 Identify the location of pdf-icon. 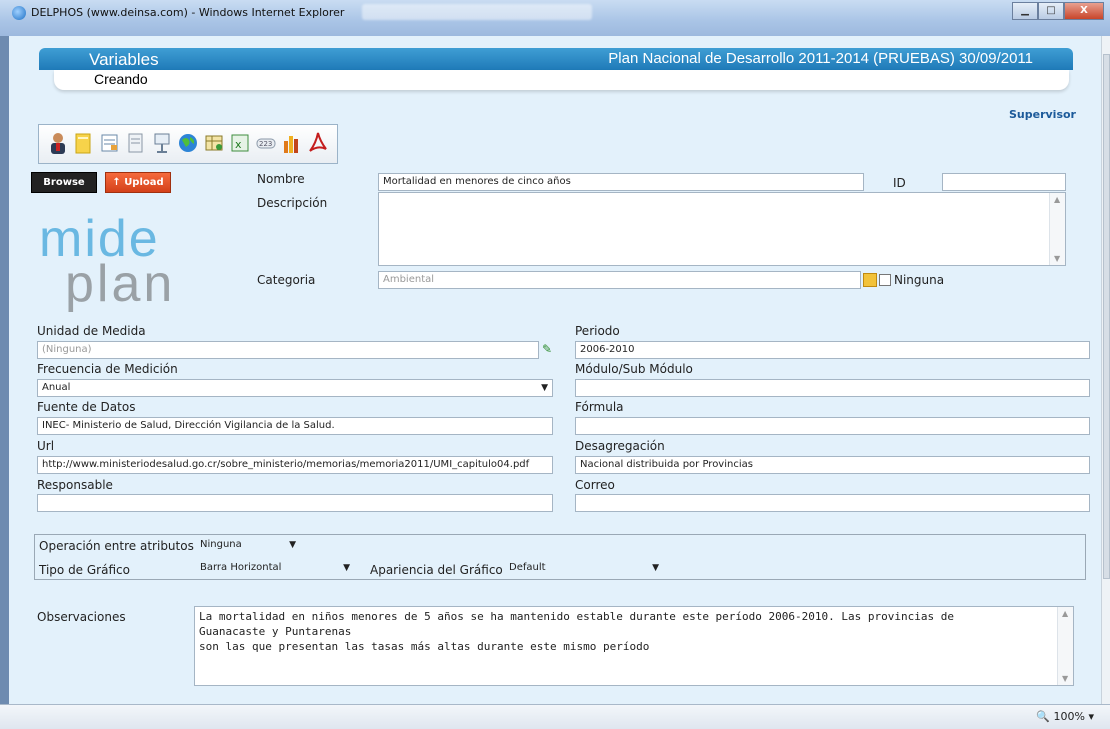
(318, 143).